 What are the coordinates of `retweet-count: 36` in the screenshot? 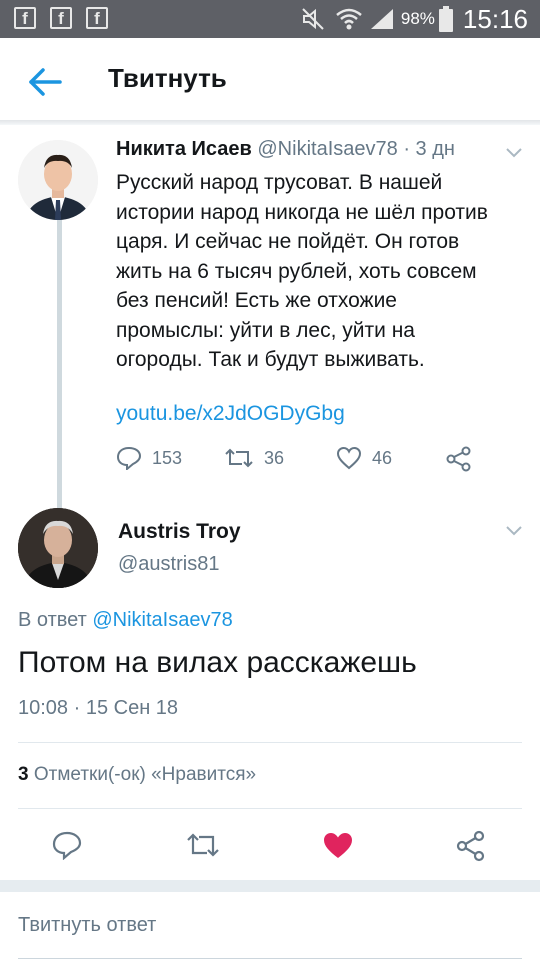 It's located at (274, 457).